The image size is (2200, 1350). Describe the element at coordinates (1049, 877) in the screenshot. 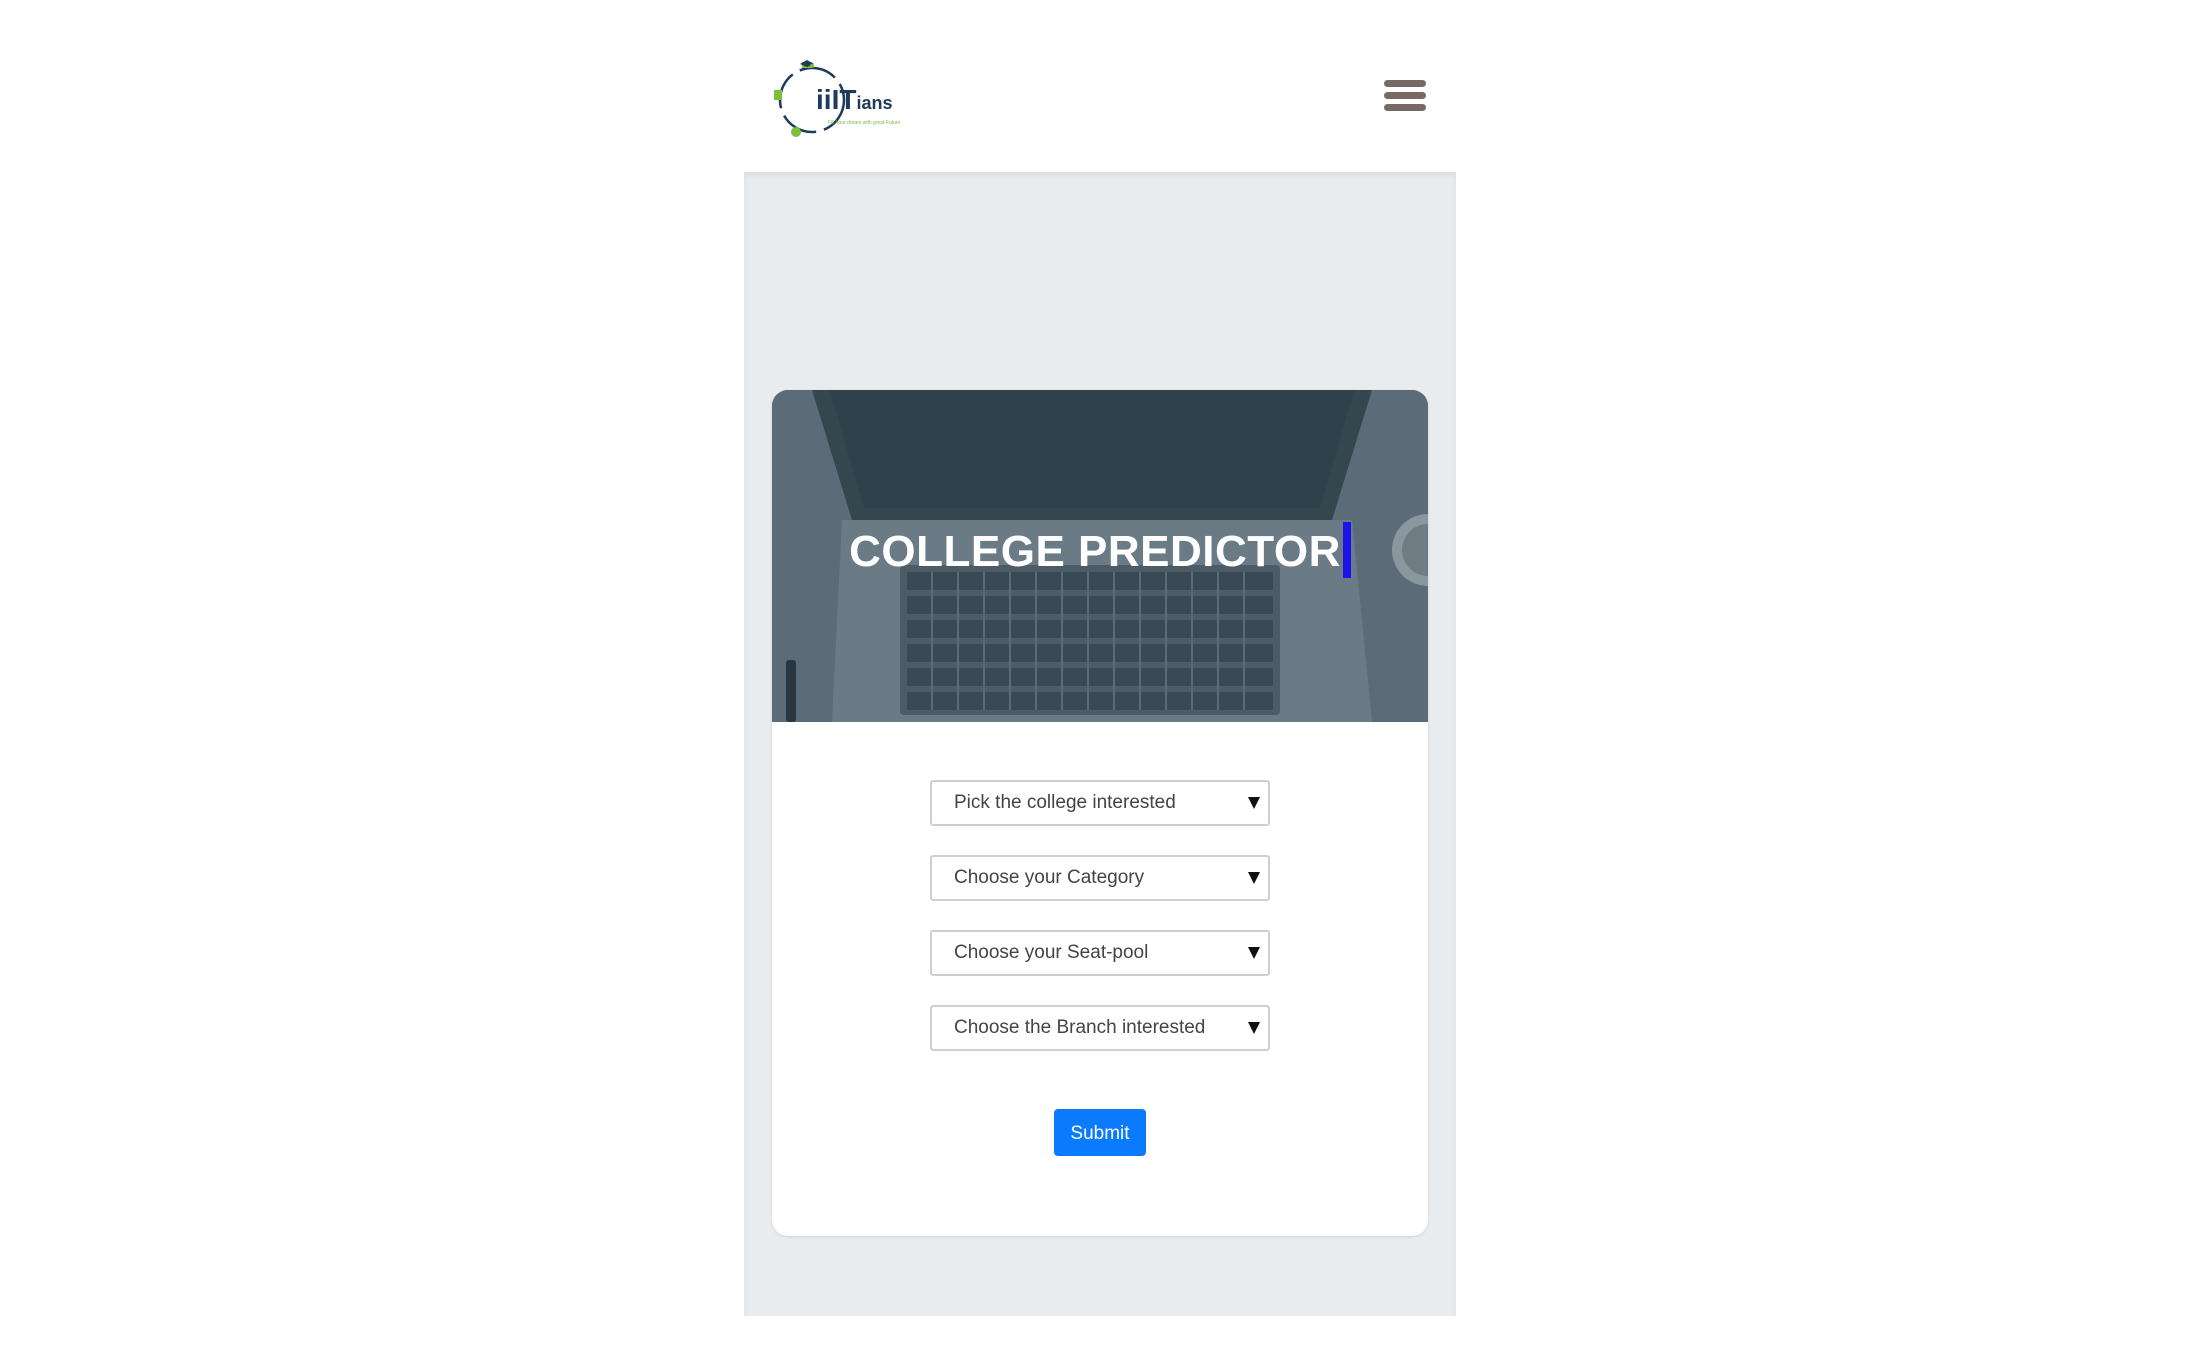

I see `category-select-value: Choose your Category` at that location.